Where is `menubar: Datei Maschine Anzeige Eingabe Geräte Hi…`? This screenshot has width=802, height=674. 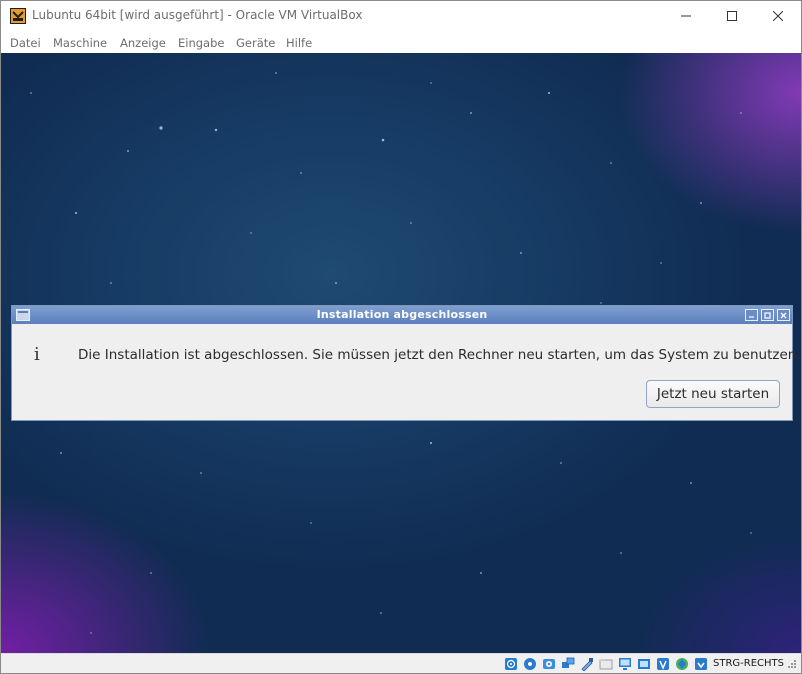
menubar: Datei Maschine Anzeige Eingabe Geräte Hi… is located at coordinates (401, 42).